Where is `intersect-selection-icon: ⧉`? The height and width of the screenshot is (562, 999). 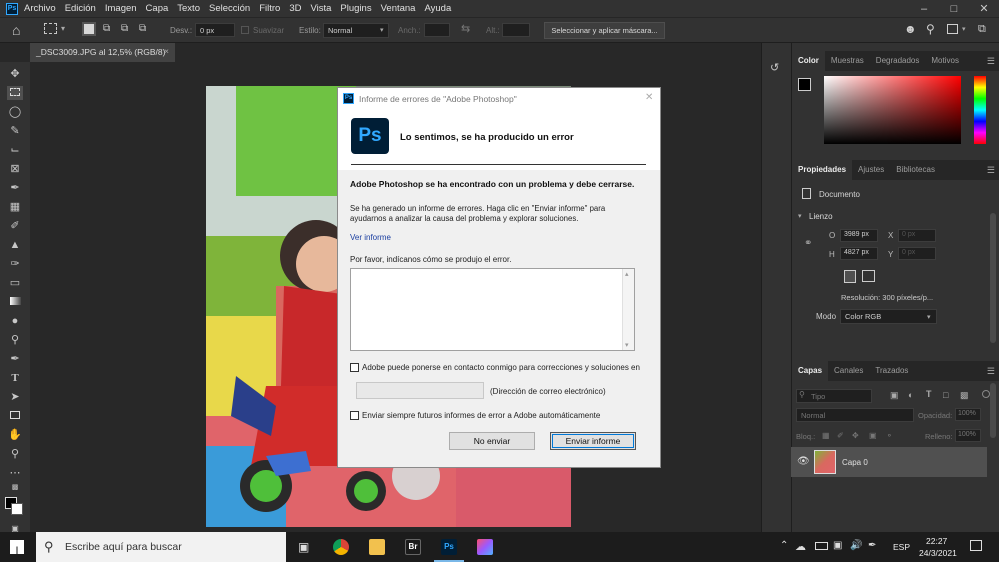
intersect-selection-icon: ⧉ is located at coordinates (142, 28).